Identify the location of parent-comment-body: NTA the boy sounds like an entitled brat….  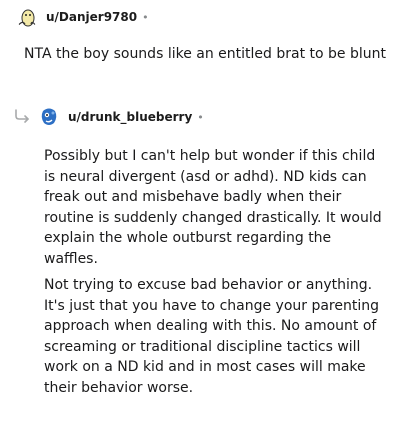
(205, 54).